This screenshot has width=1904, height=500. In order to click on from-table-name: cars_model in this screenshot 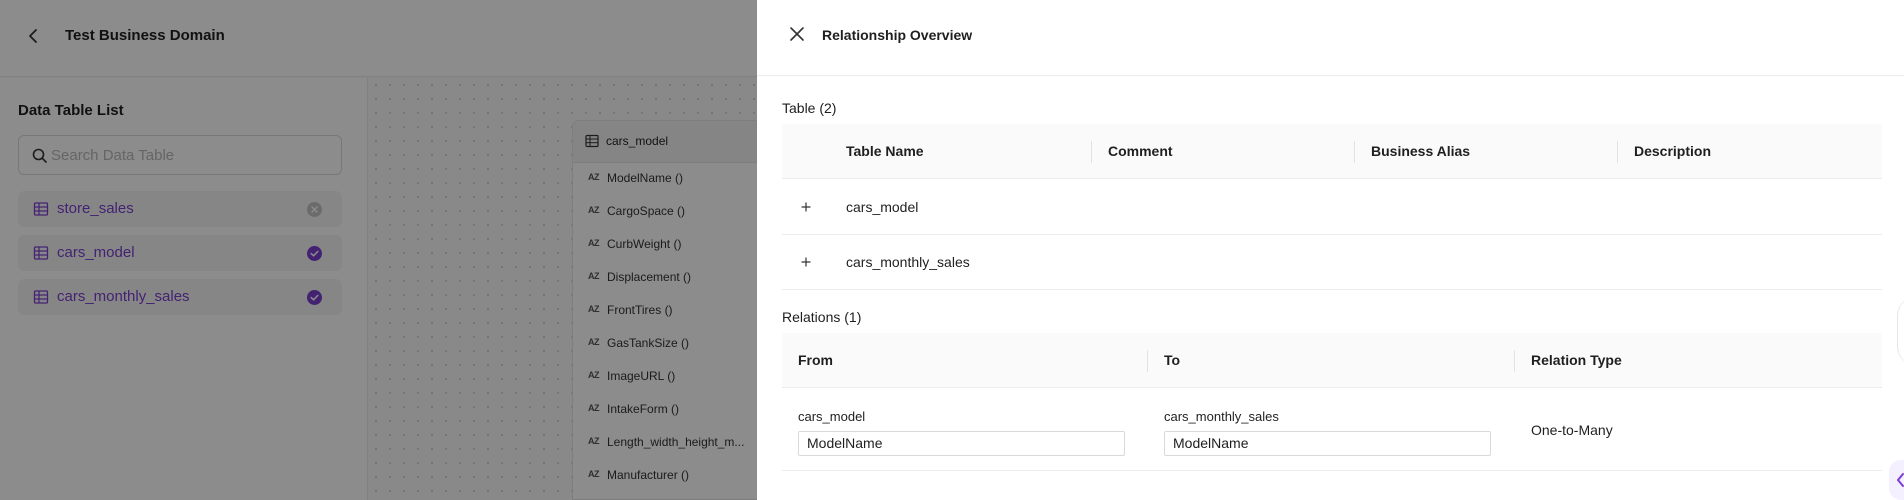, I will do `click(832, 416)`.